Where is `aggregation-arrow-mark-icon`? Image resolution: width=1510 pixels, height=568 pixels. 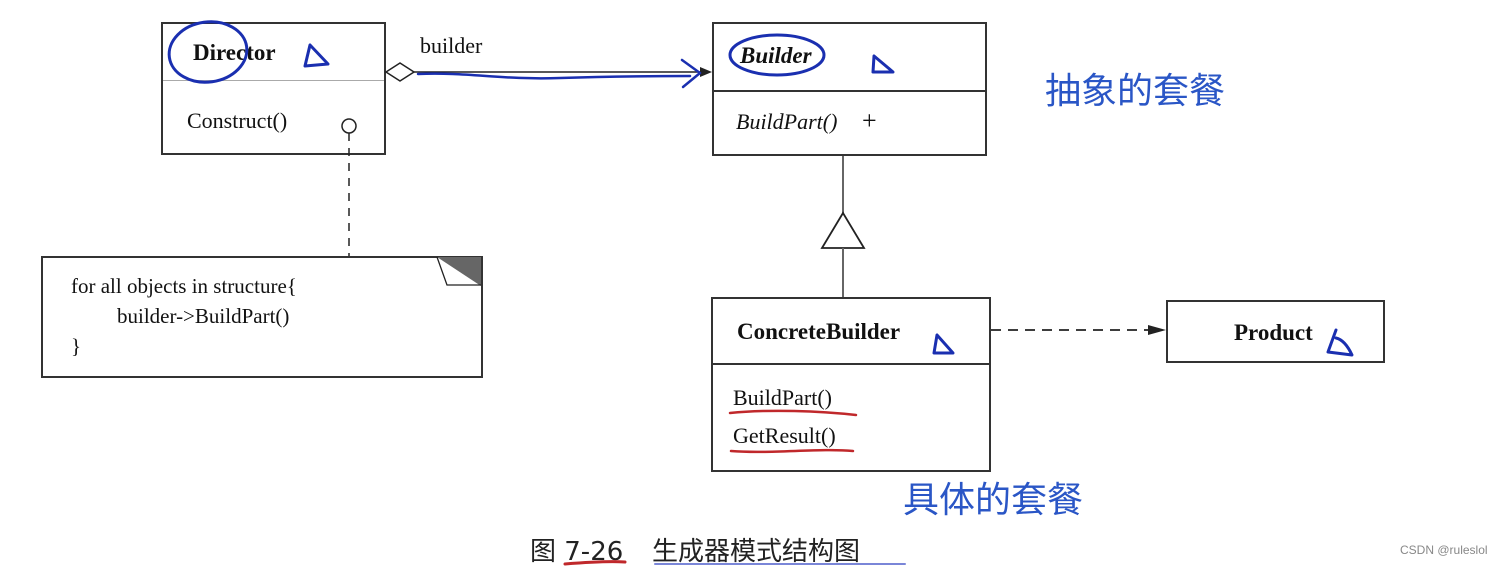 aggregation-arrow-mark-icon is located at coordinates (691, 73).